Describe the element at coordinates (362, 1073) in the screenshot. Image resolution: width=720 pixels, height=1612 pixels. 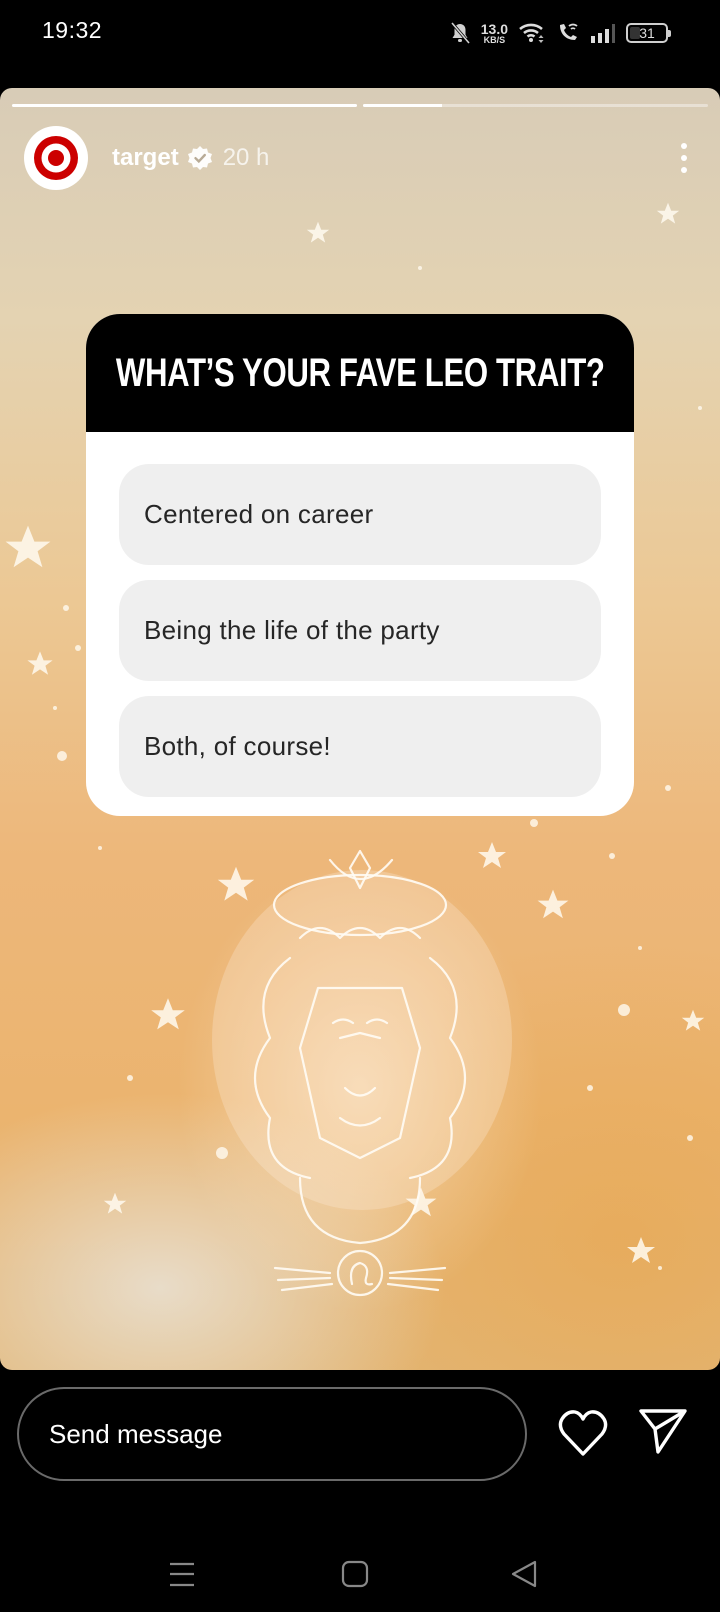
I see `leo-lion-illustration` at that location.